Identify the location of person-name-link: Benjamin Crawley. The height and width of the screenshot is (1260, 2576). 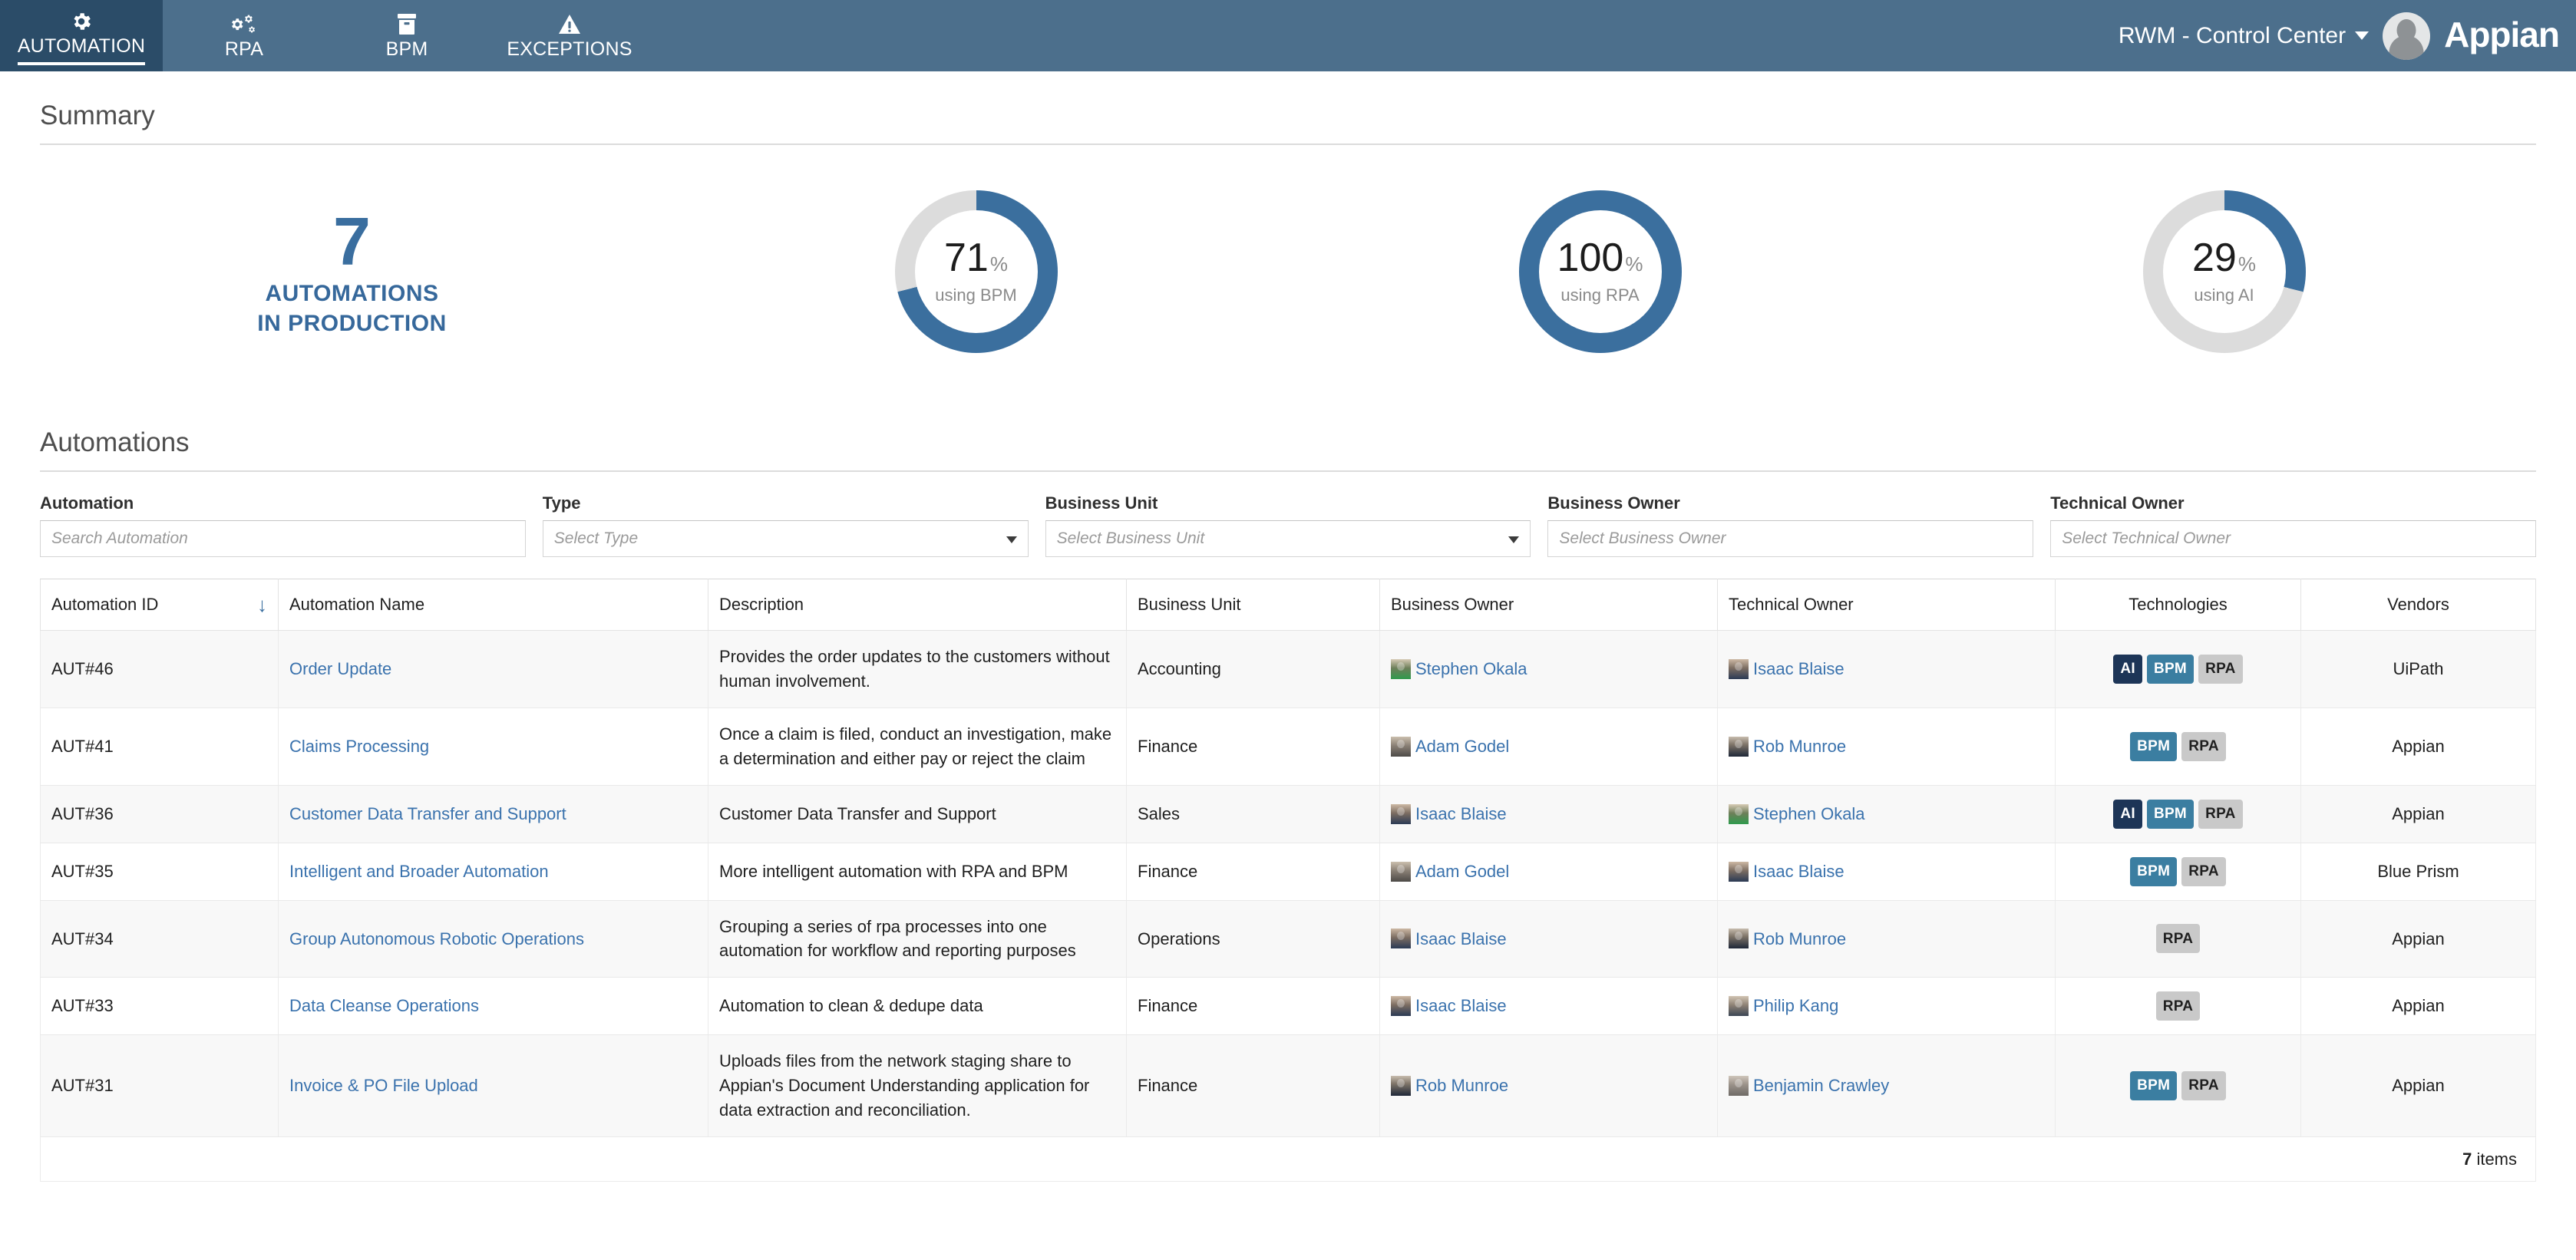
(1821, 1086).